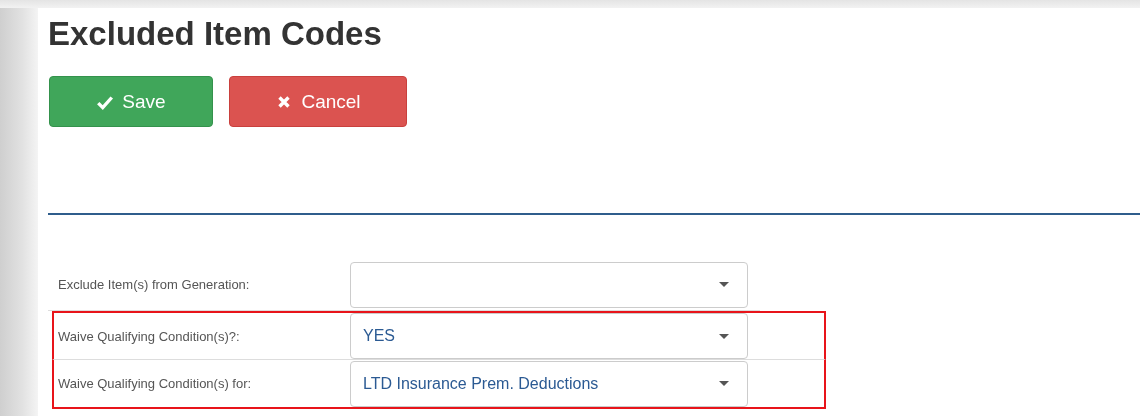 Image resolution: width=1140 pixels, height=416 pixels. What do you see at coordinates (215, 34) in the screenshot?
I see `page-title: Excluded Item Codes` at bounding box center [215, 34].